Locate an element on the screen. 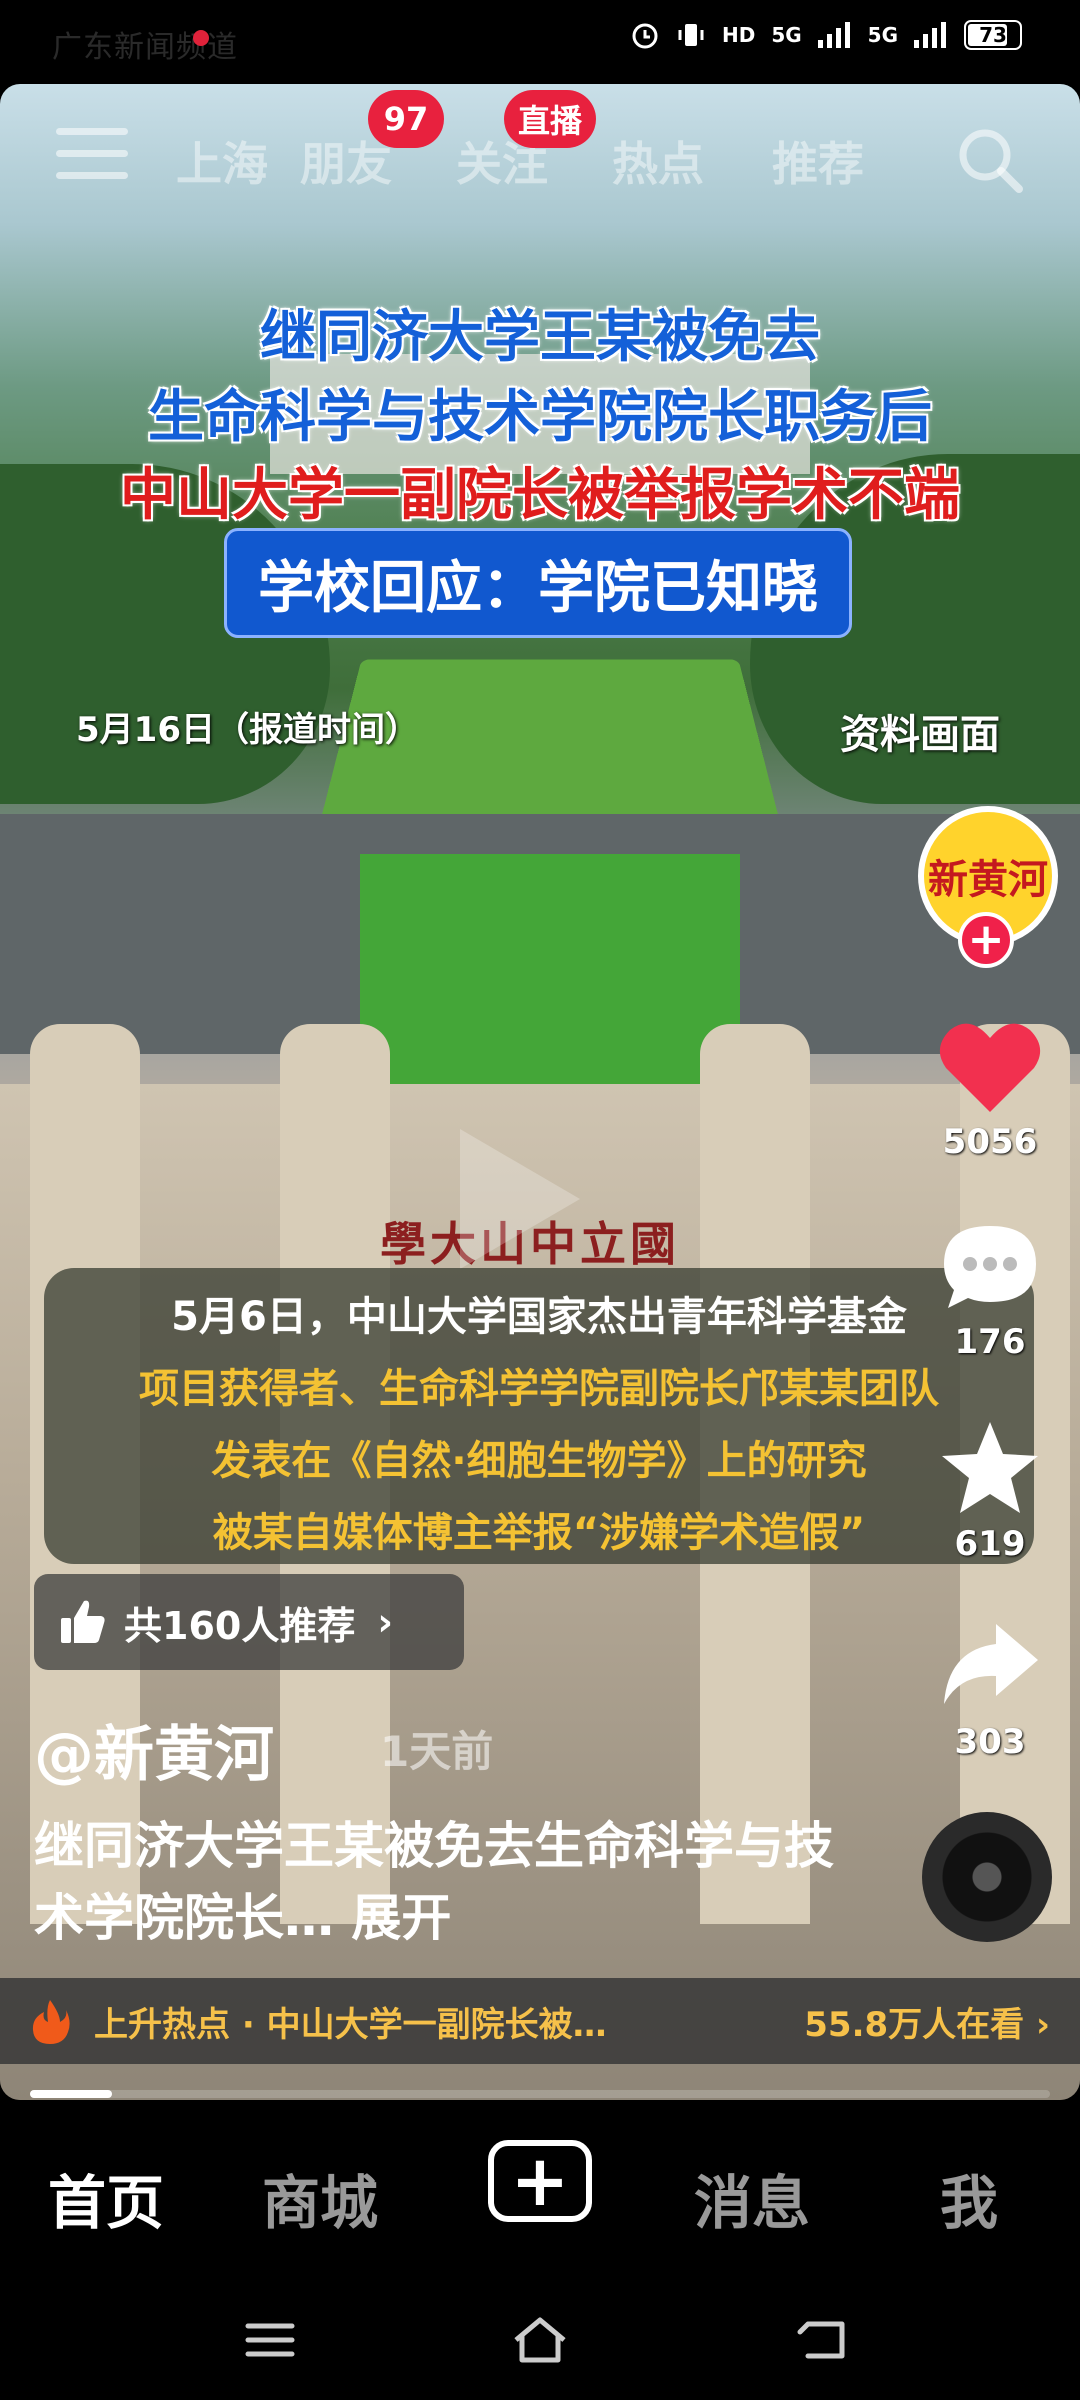 This screenshot has height=2400, width=1080. viewer-count: 55.8万人在看 › is located at coordinates (927, 2024).